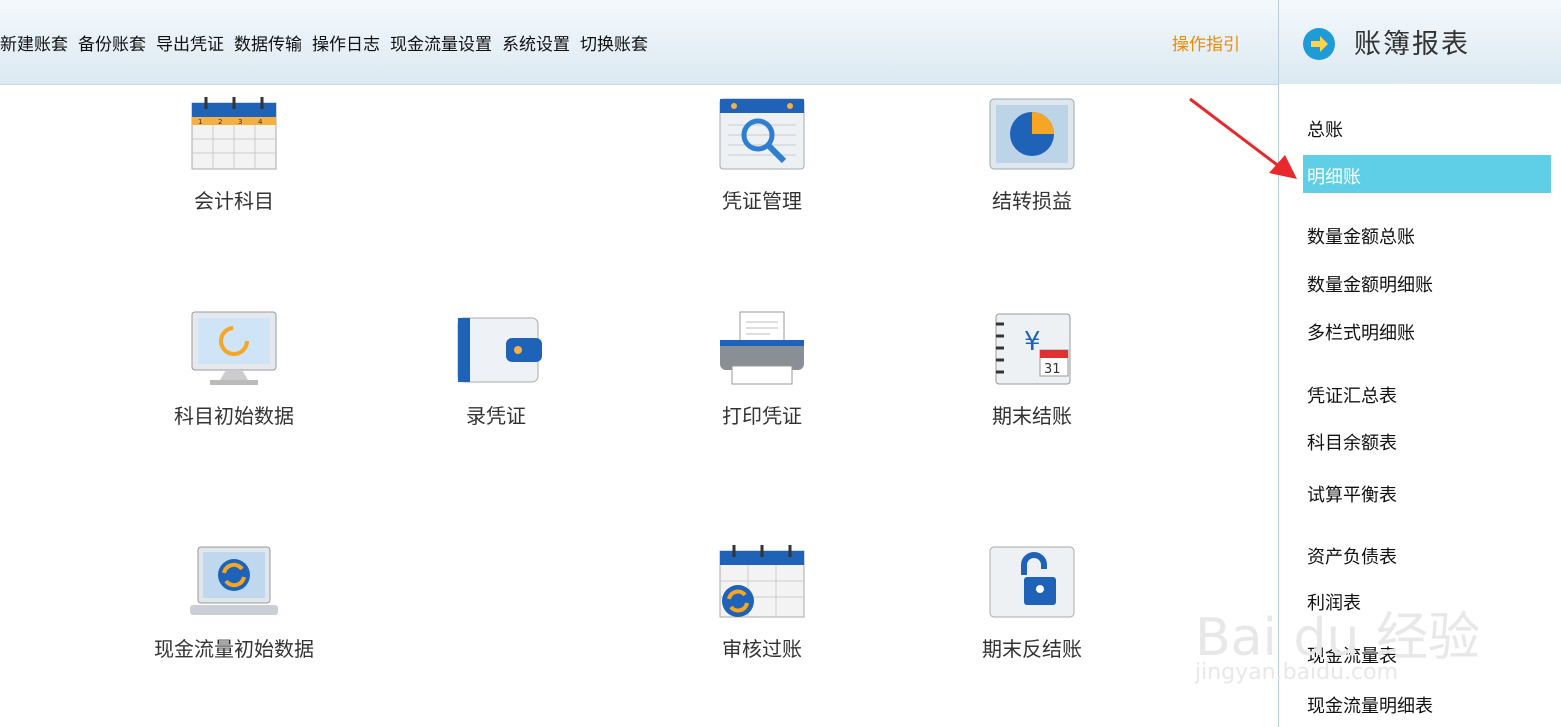 The width and height of the screenshot is (1561, 727). I want to click on sidebar-item-qty-amount-detail: 数量金额明细账, so click(1370, 284).